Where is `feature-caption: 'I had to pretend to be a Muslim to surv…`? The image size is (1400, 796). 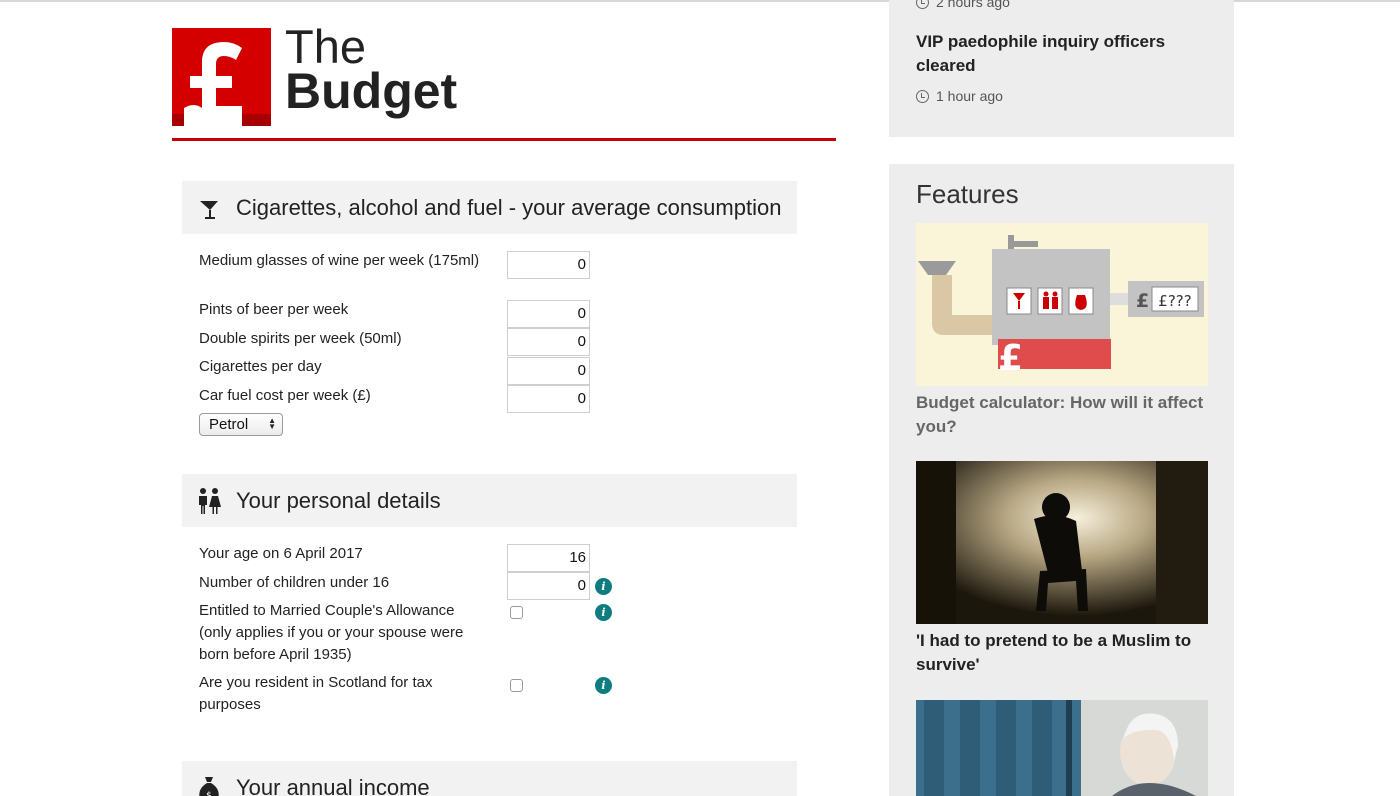
feature-caption: 'I had to pretend to be a Muslim to surv… is located at coordinates (1062, 653).